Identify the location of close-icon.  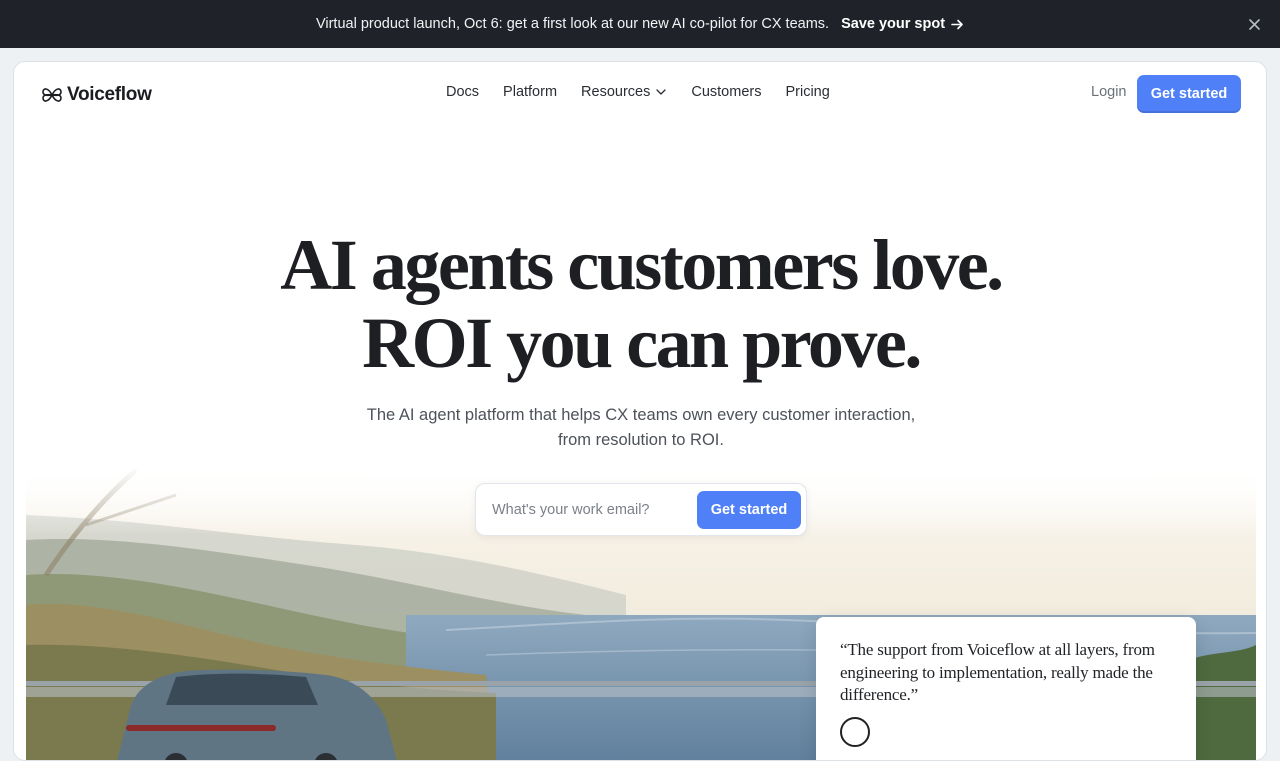
(1254, 24).